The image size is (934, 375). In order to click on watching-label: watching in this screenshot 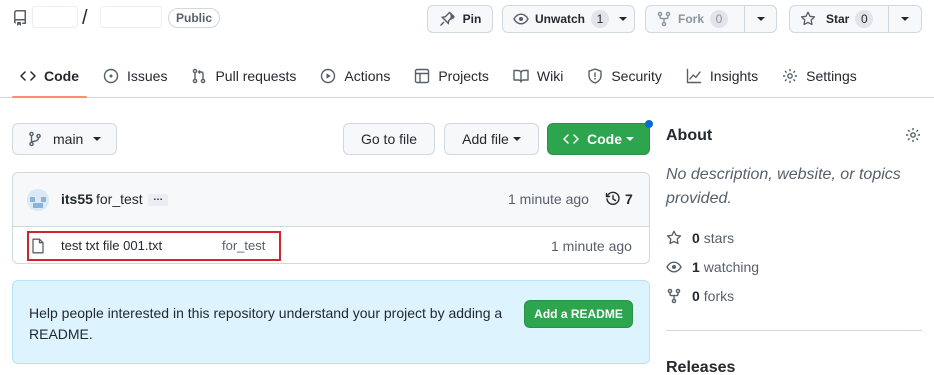, I will do `click(731, 267)`.